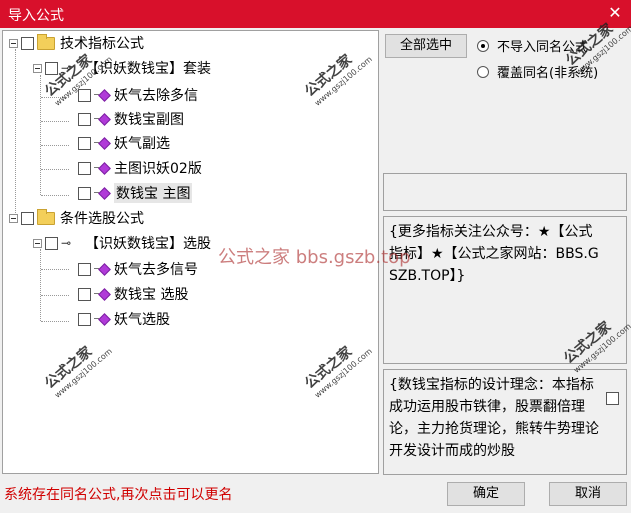 This screenshot has height=513, width=631. What do you see at coordinates (612, 398) in the screenshot?
I see `description-checkbox` at bounding box center [612, 398].